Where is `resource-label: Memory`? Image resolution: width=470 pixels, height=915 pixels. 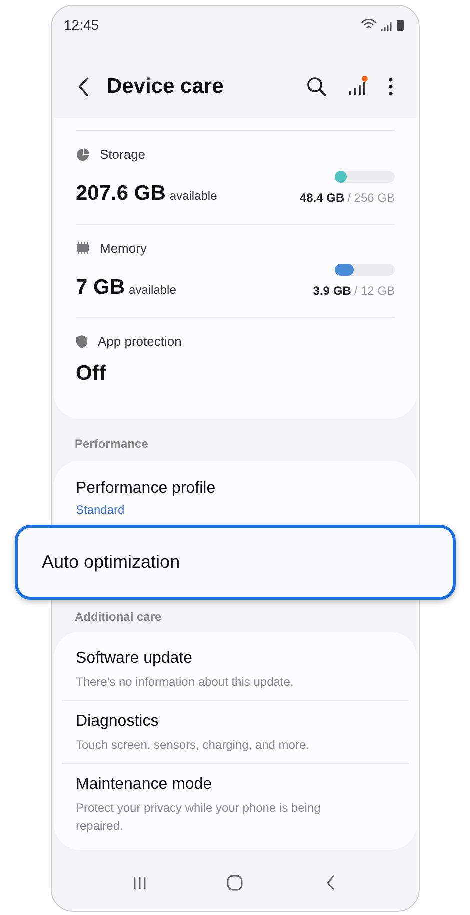
resource-label: Memory is located at coordinates (123, 249).